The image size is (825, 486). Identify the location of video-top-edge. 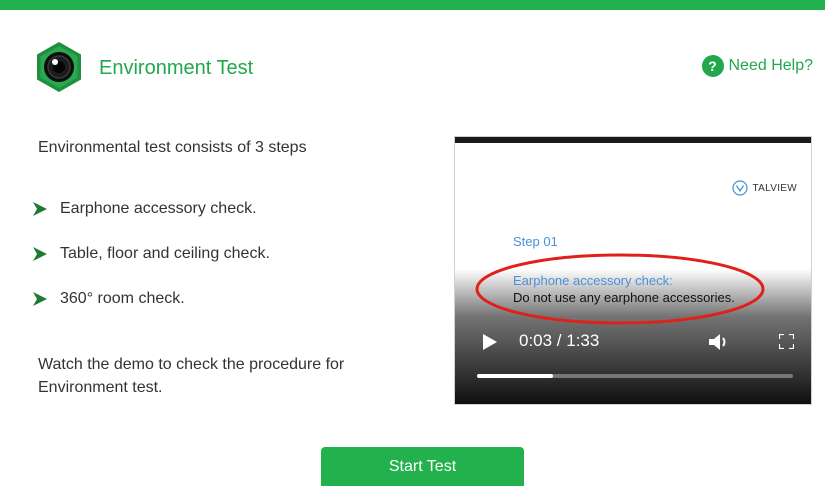
(633, 140).